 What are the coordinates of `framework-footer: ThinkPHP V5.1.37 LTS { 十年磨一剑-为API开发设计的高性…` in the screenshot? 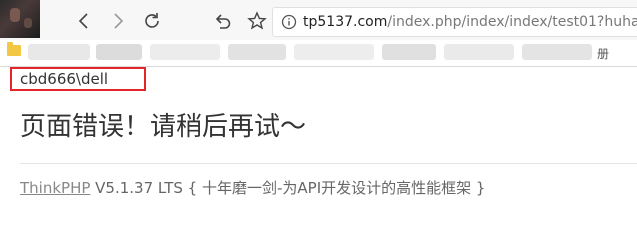 It's located at (252, 187).